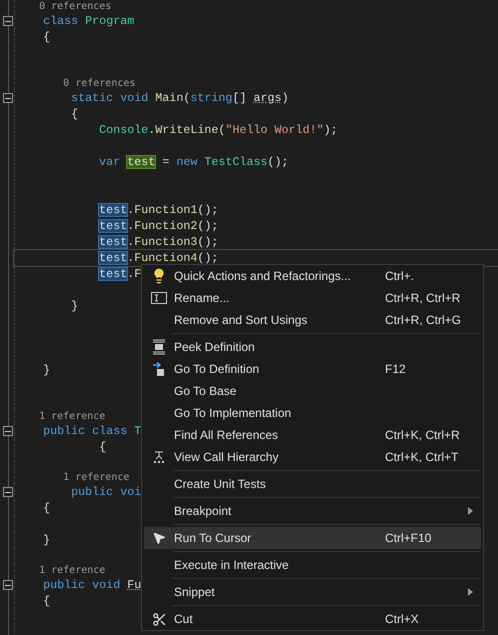 Image resolution: width=498 pixels, height=635 pixels. What do you see at coordinates (85, 431) in the screenshot?
I see `keyword-token: public class` at bounding box center [85, 431].